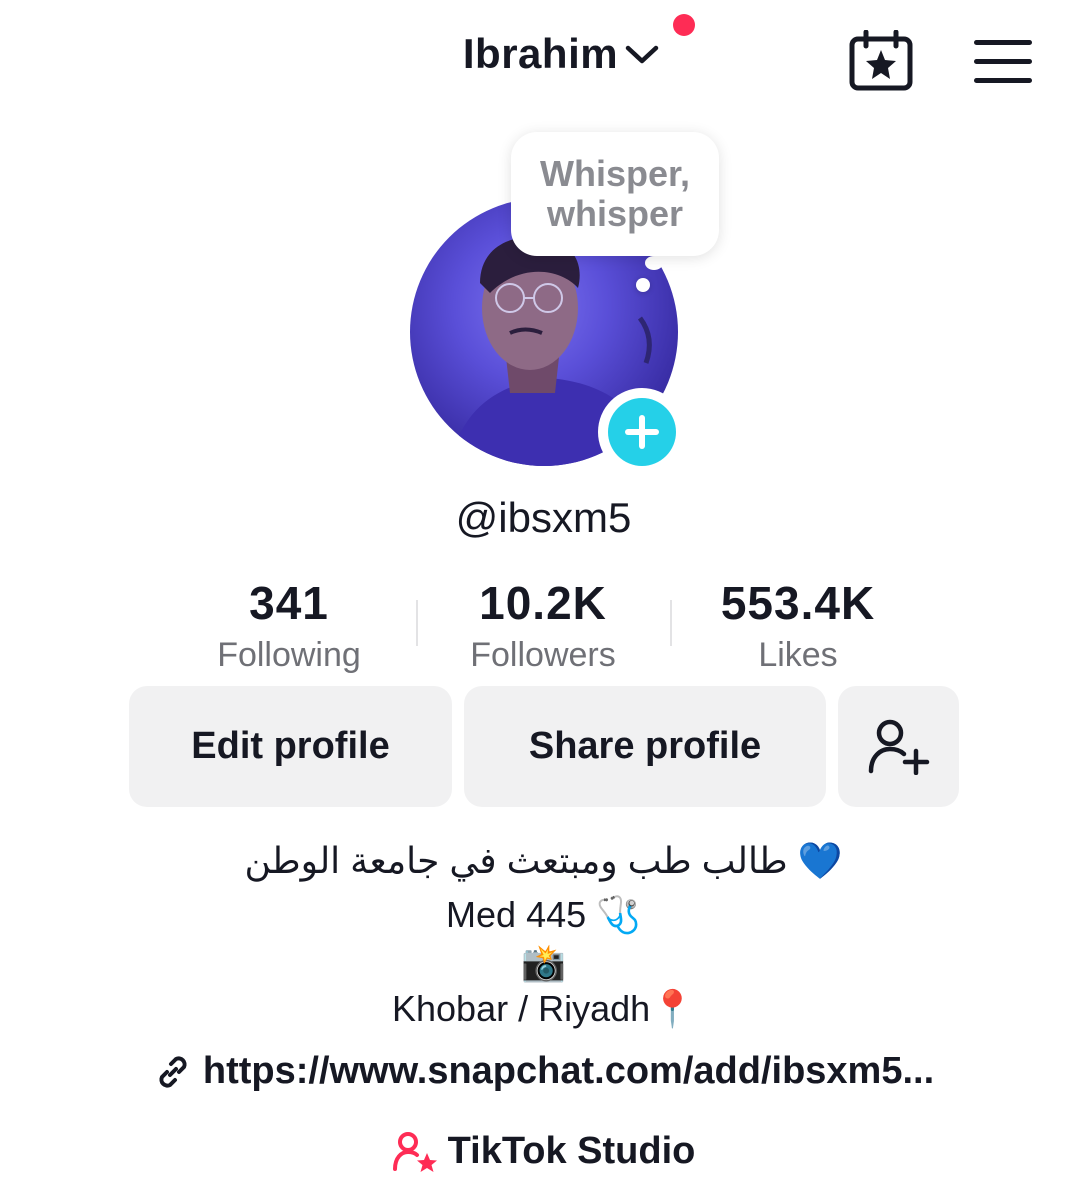 Image resolution: width=1087 pixels, height=1200 pixels. Describe the element at coordinates (798, 655) in the screenshot. I see `stat-label: Likes` at that location.